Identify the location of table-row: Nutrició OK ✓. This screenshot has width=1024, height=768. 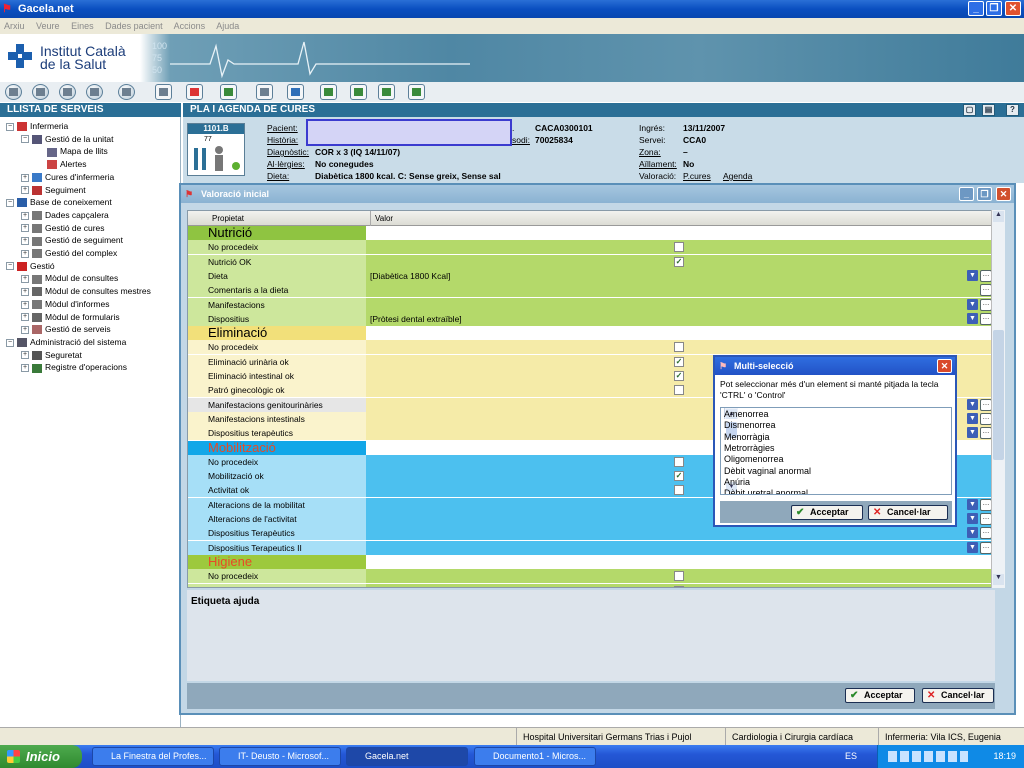
(591, 261).